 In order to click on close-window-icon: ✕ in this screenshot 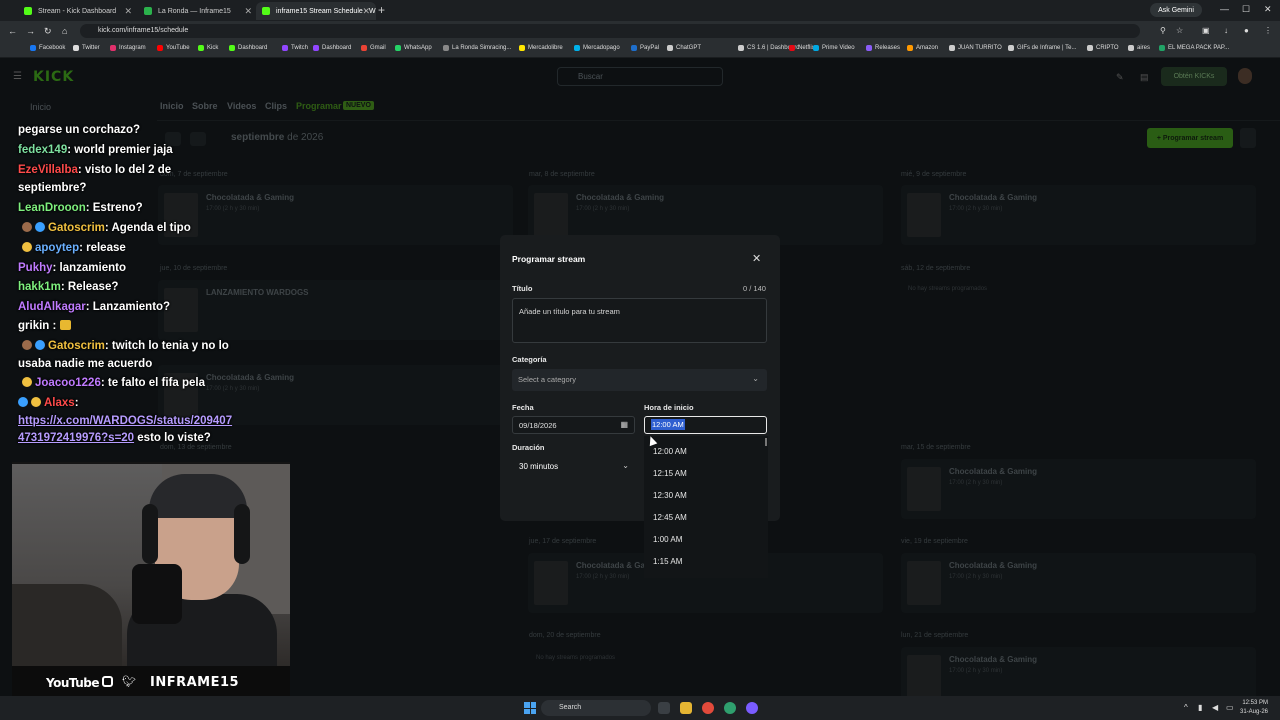, I will do `click(1268, 9)`.